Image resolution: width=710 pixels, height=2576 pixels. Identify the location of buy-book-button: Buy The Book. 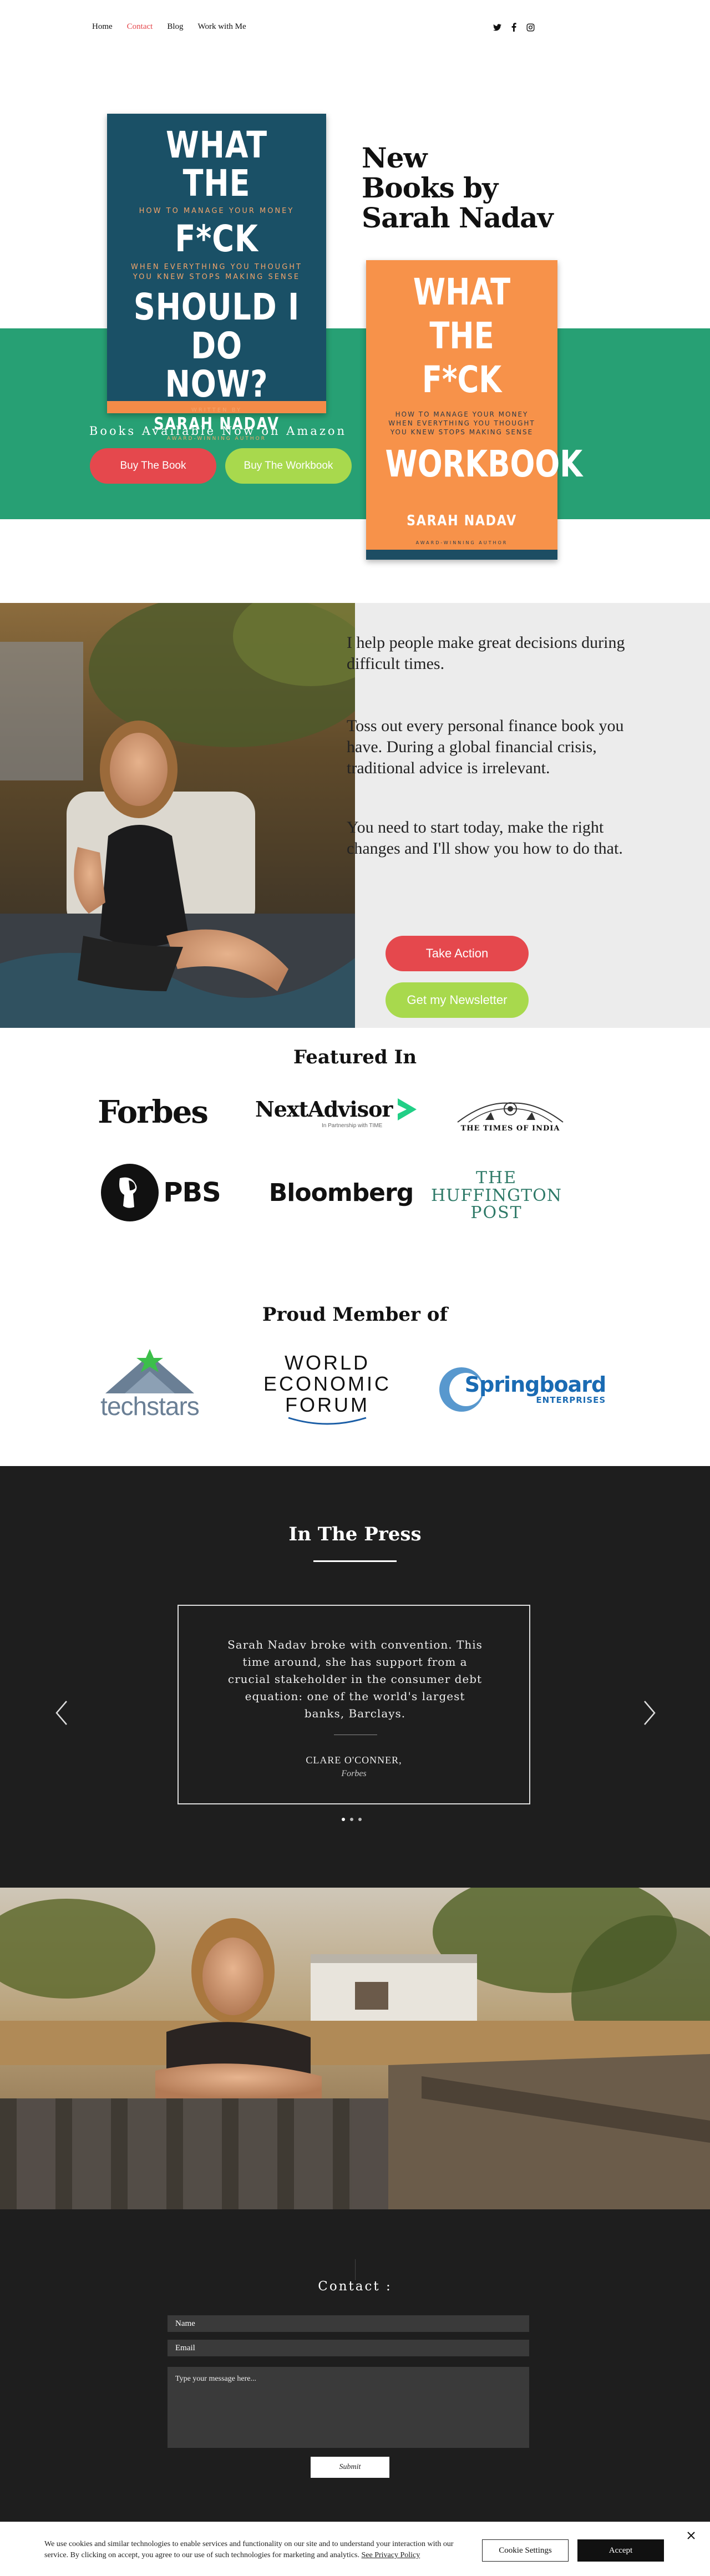
(153, 466).